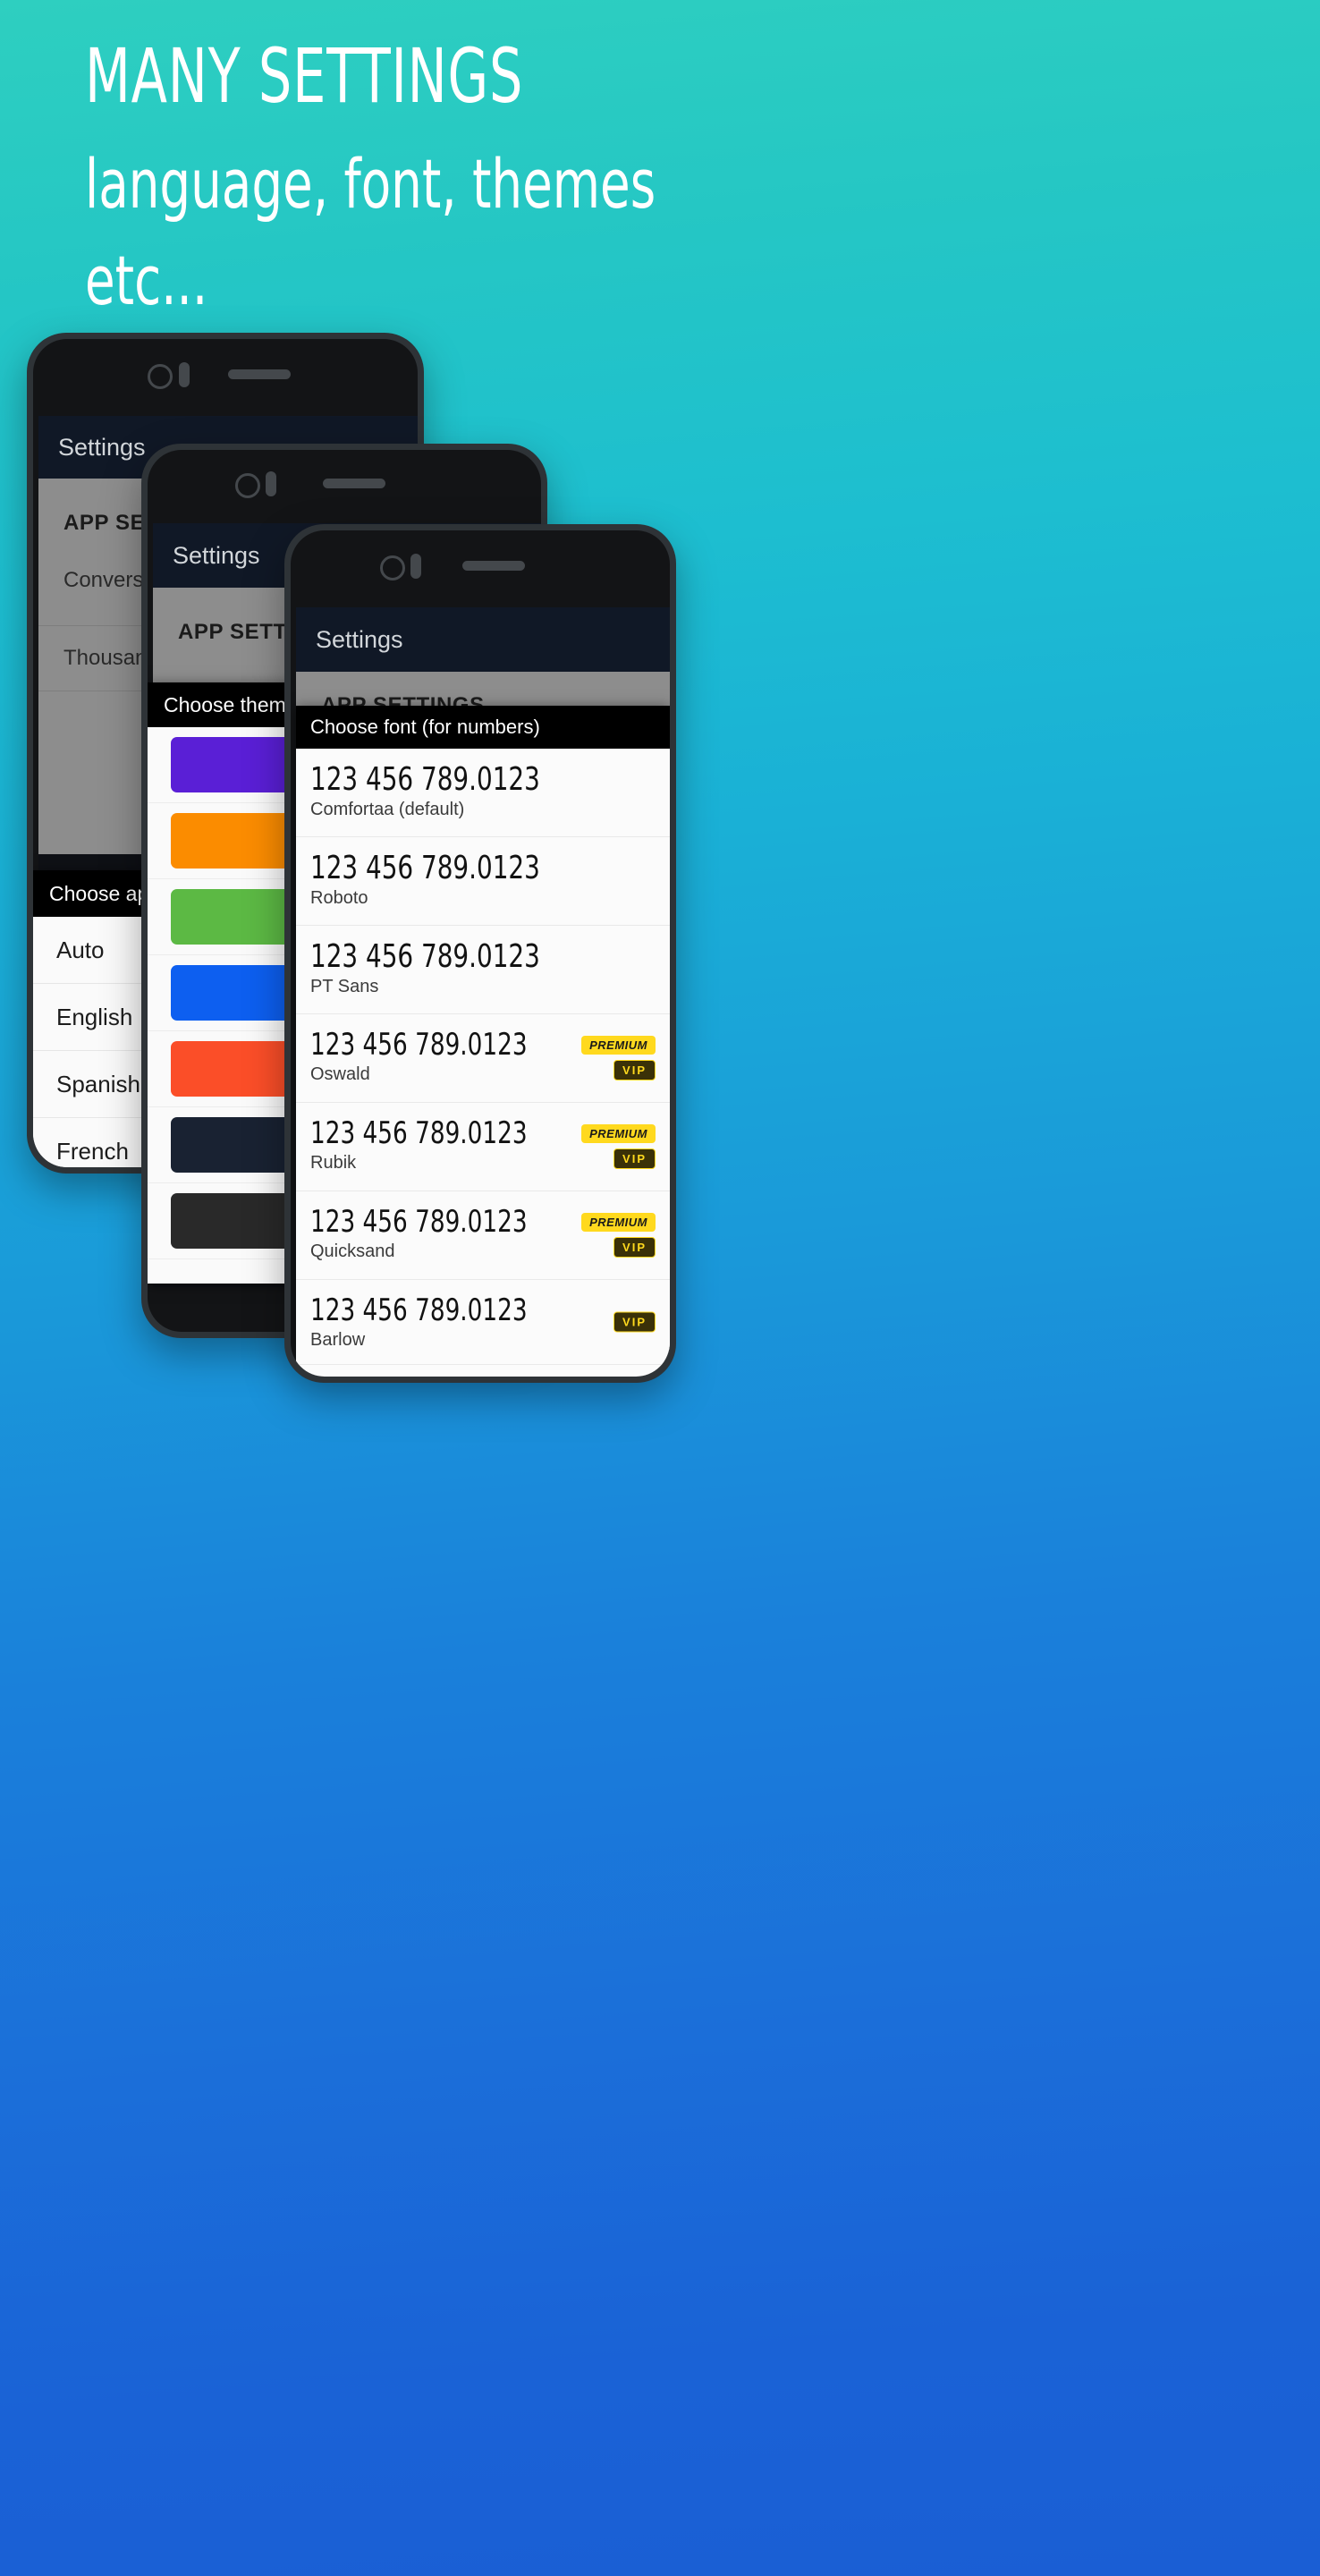  I want to click on font-name-label: PT Sans, so click(344, 986).